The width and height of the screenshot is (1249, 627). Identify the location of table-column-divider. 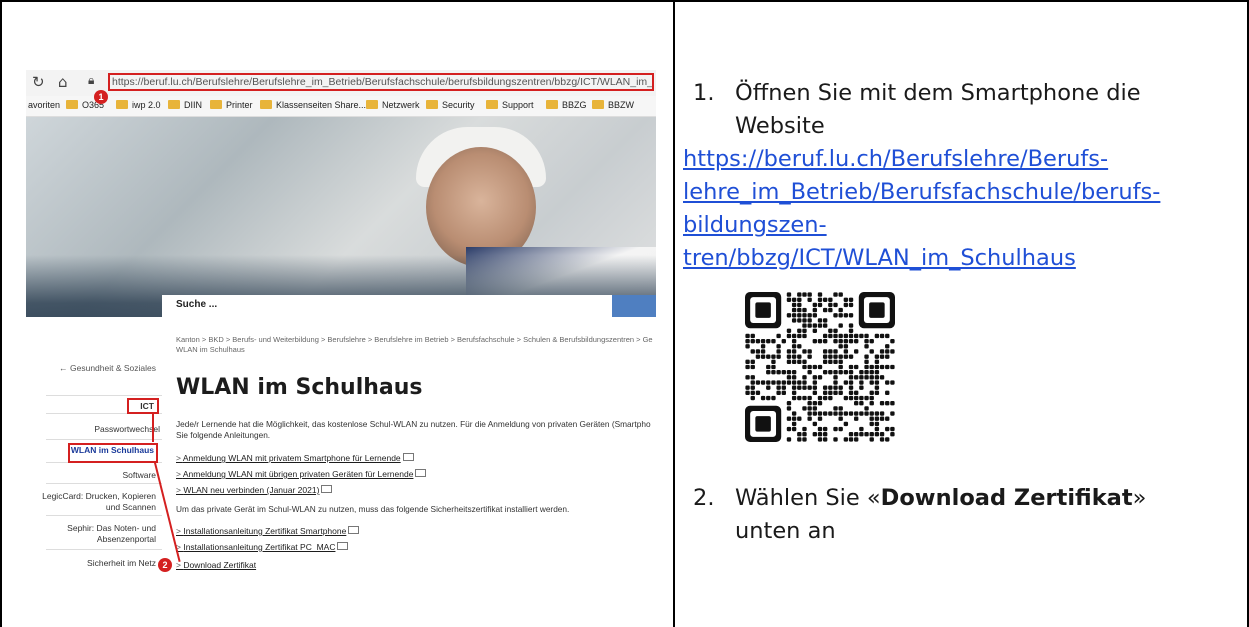
(674, 313).